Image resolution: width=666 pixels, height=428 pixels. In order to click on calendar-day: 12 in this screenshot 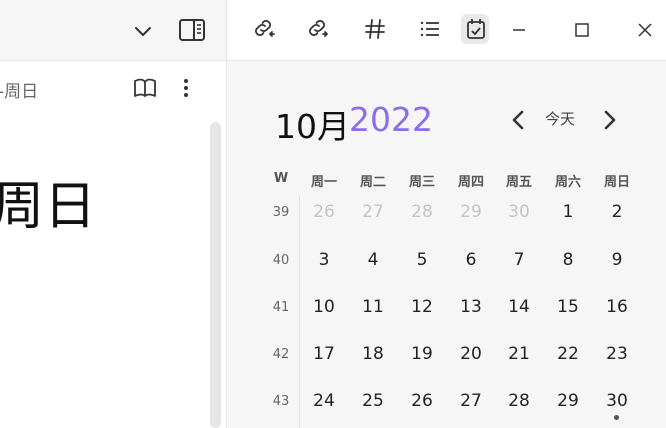, I will do `click(422, 307)`.